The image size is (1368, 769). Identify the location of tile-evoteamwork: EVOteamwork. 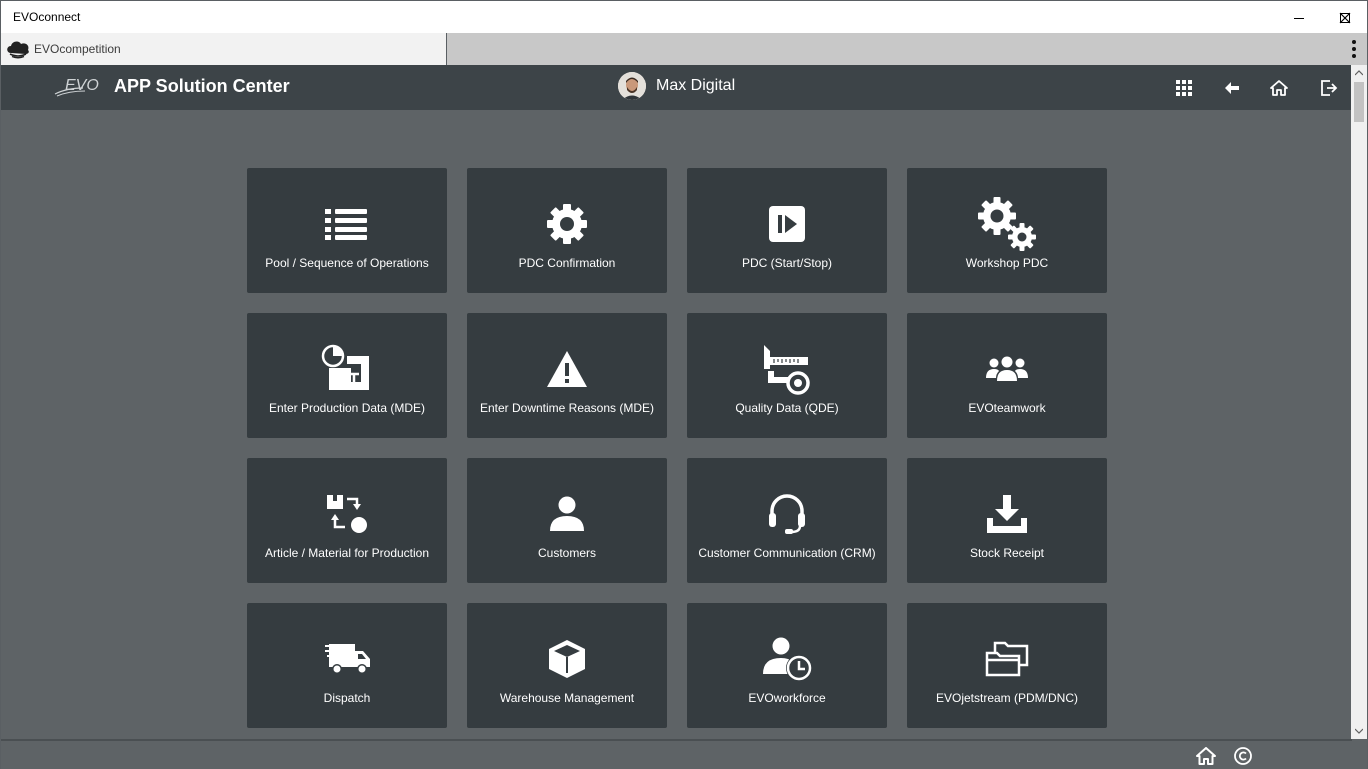
(1007, 375).